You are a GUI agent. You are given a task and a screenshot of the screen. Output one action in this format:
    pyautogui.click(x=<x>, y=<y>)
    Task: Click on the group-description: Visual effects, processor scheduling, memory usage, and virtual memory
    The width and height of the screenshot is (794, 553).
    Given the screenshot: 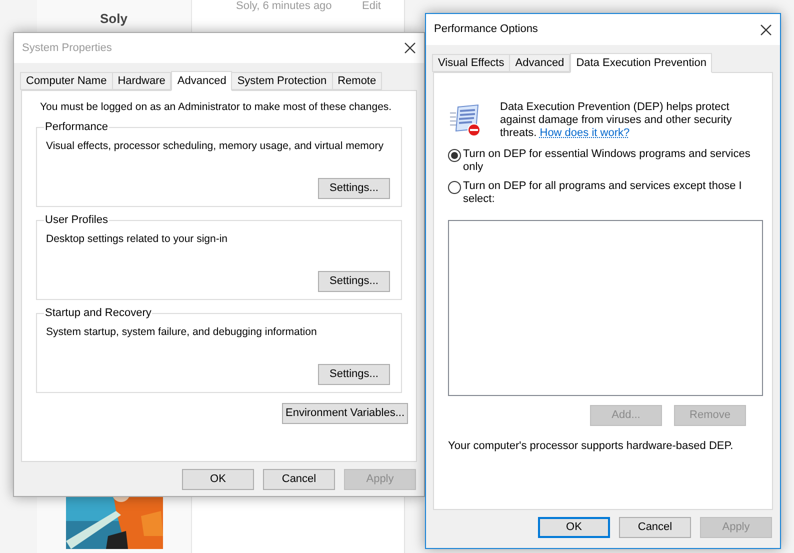 What is the action you would take?
    pyautogui.click(x=215, y=146)
    